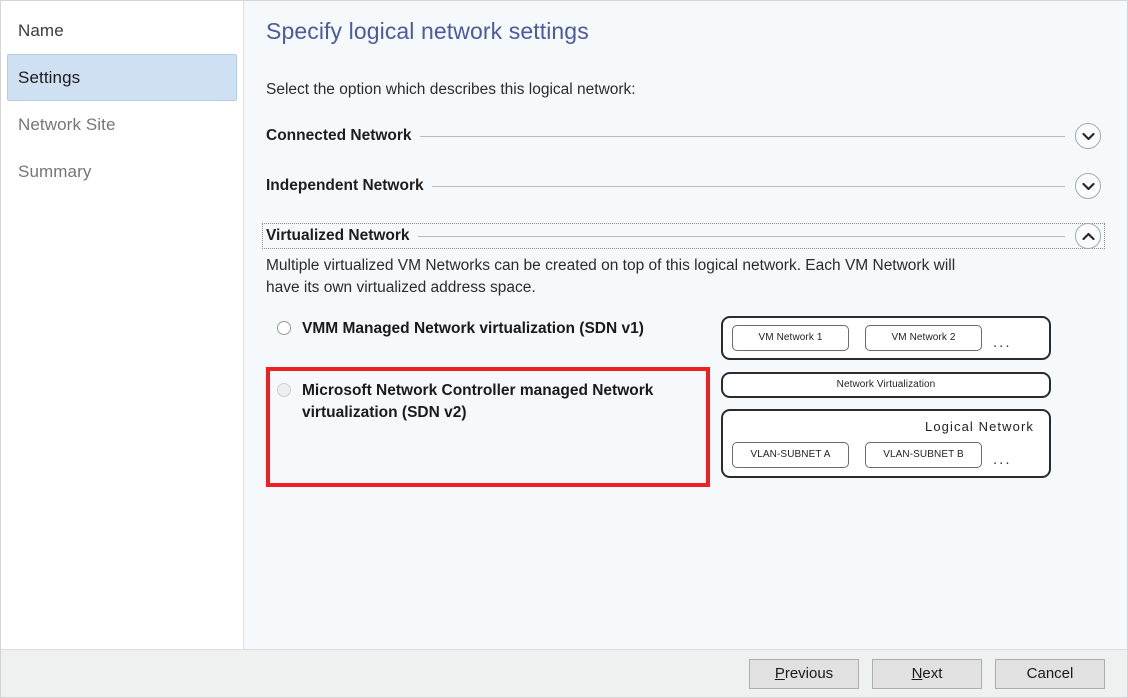  Describe the element at coordinates (779, 673) in the screenshot. I see `previous-button-accel: P` at that location.